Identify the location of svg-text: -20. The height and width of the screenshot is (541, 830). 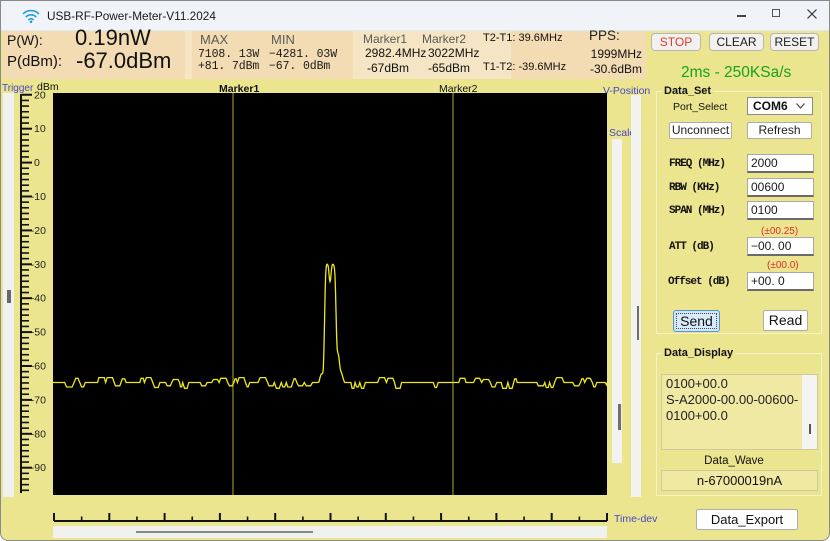
(38, 231).